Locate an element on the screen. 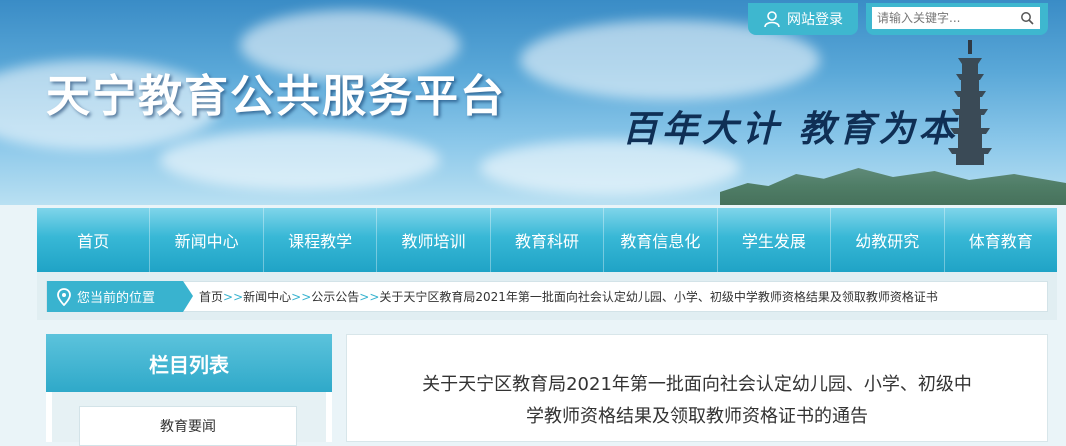 Image resolution: width=1066 pixels, height=446 pixels. site-title: 天宁教育公共服务平台 is located at coordinates (276, 96).